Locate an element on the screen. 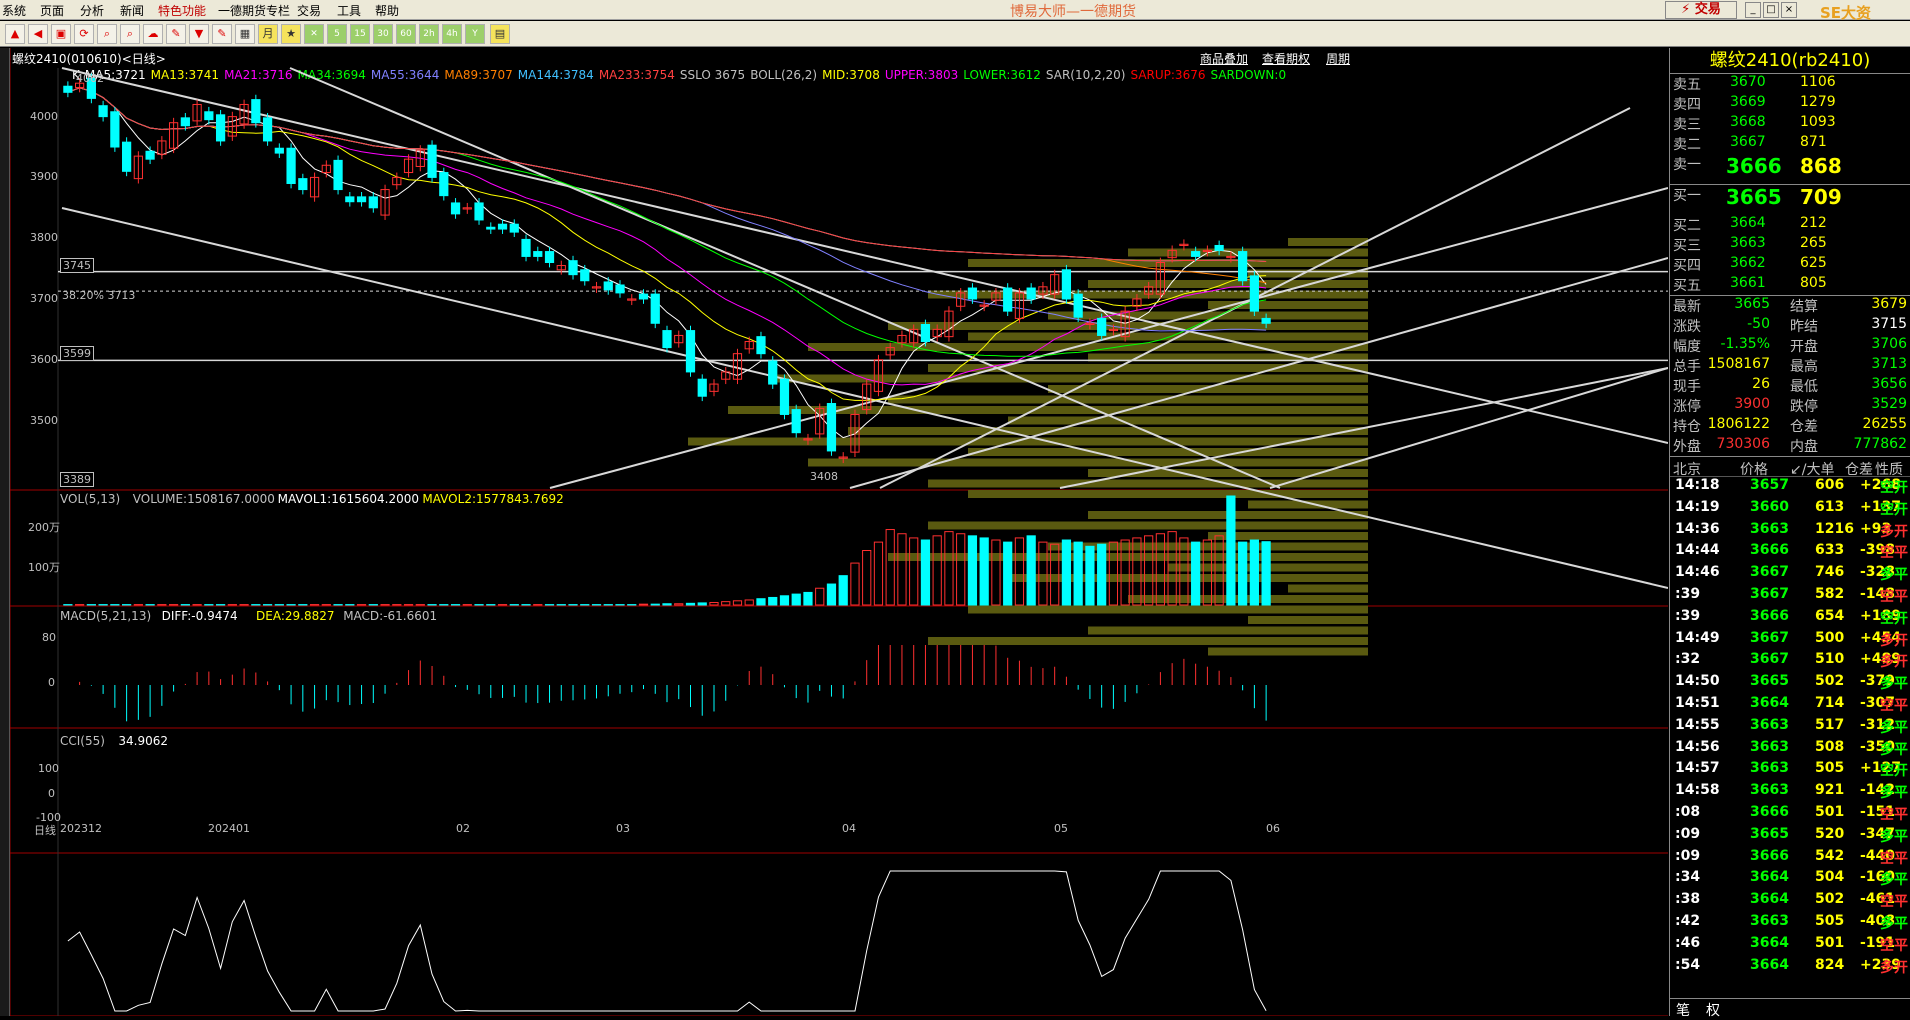 The height and width of the screenshot is (1020, 1910). filter-icon: ▼ is located at coordinates (199, 34).